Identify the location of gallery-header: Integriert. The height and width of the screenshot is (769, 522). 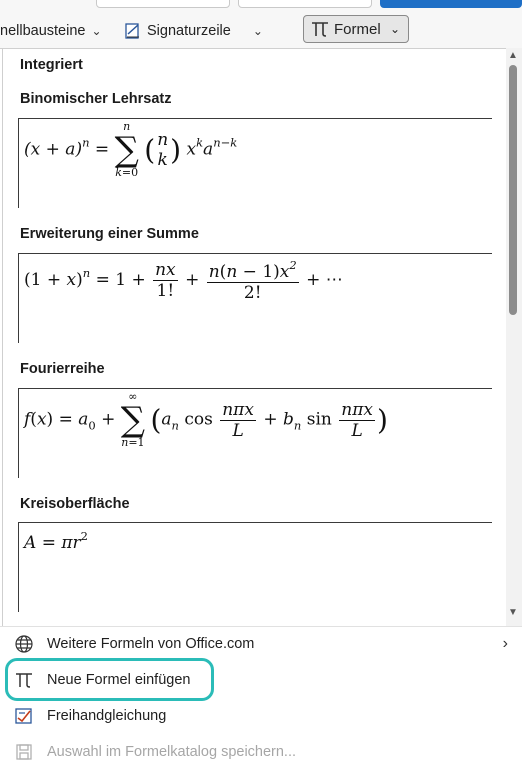
(51, 65).